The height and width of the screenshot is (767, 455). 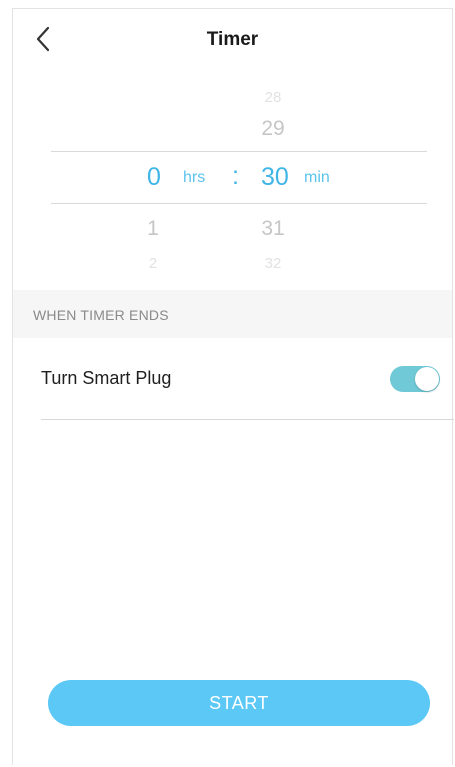 I want to click on plug-toggle, so click(x=415, y=379).